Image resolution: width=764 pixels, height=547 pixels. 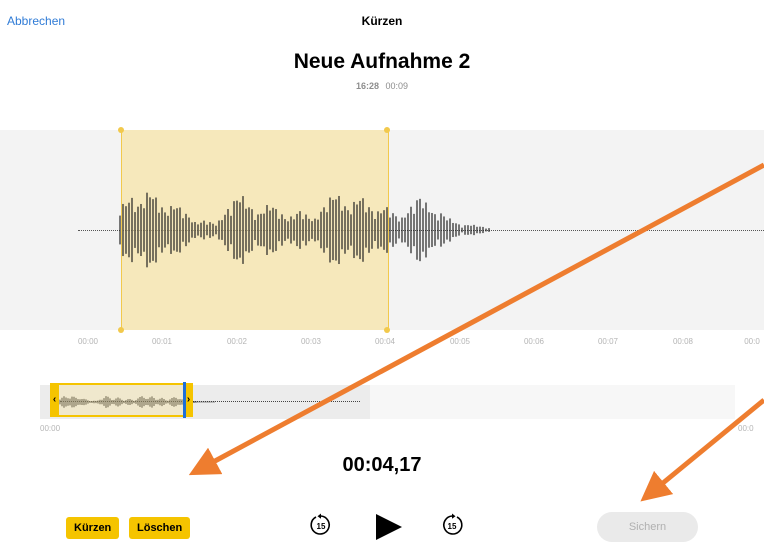 What do you see at coordinates (311, 341) in the screenshot?
I see `timeline-label: 00:03` at bounding box center [311, 341].